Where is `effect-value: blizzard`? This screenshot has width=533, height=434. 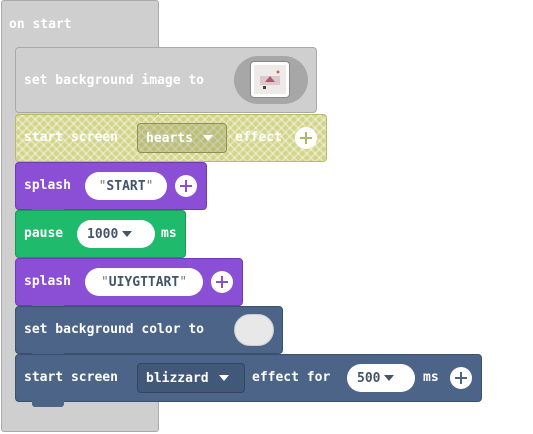
effect-value: blizzard is located at coordinates (177, 378).